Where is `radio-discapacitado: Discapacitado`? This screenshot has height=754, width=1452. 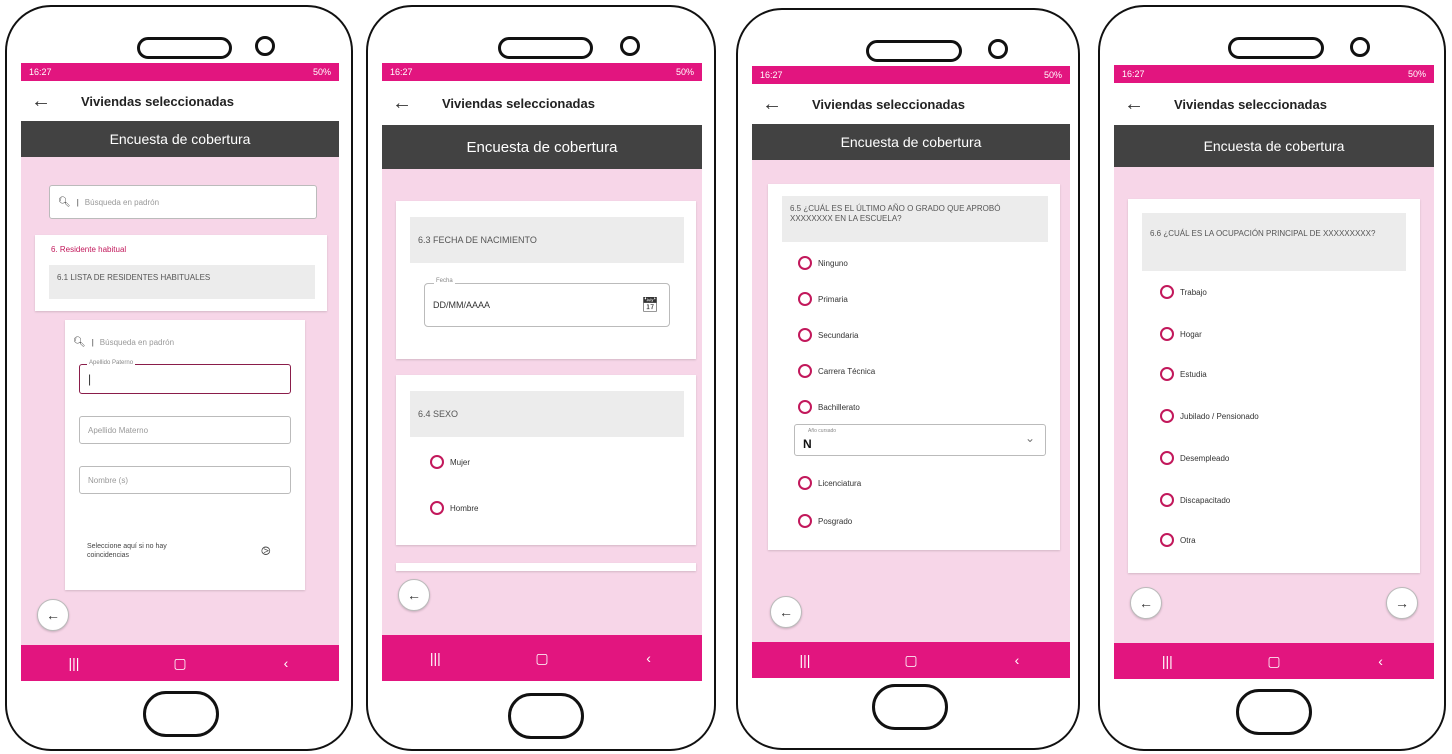 radio-discapacitado: Discapacitado is located at coordinates (1195, 500).